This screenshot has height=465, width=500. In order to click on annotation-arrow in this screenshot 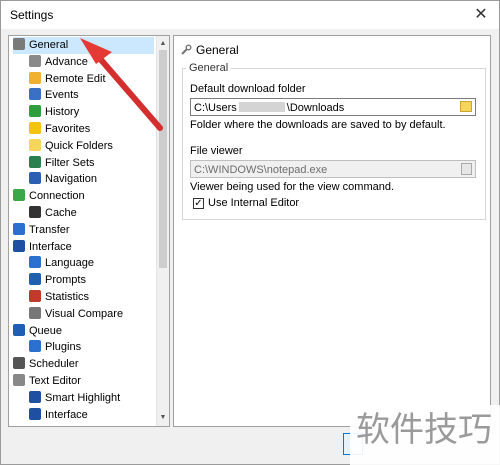, I will do `click(121, 84)`.